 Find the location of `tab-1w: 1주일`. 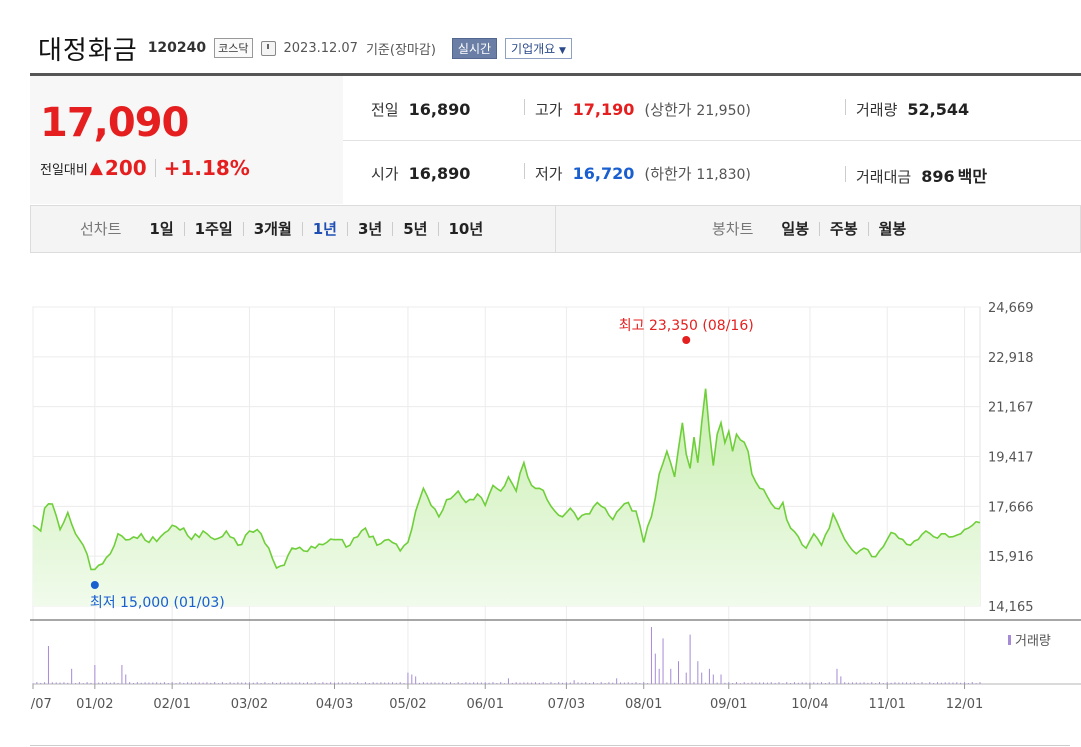

tab-1w: 1주일 is located at coordinates (214, 228).